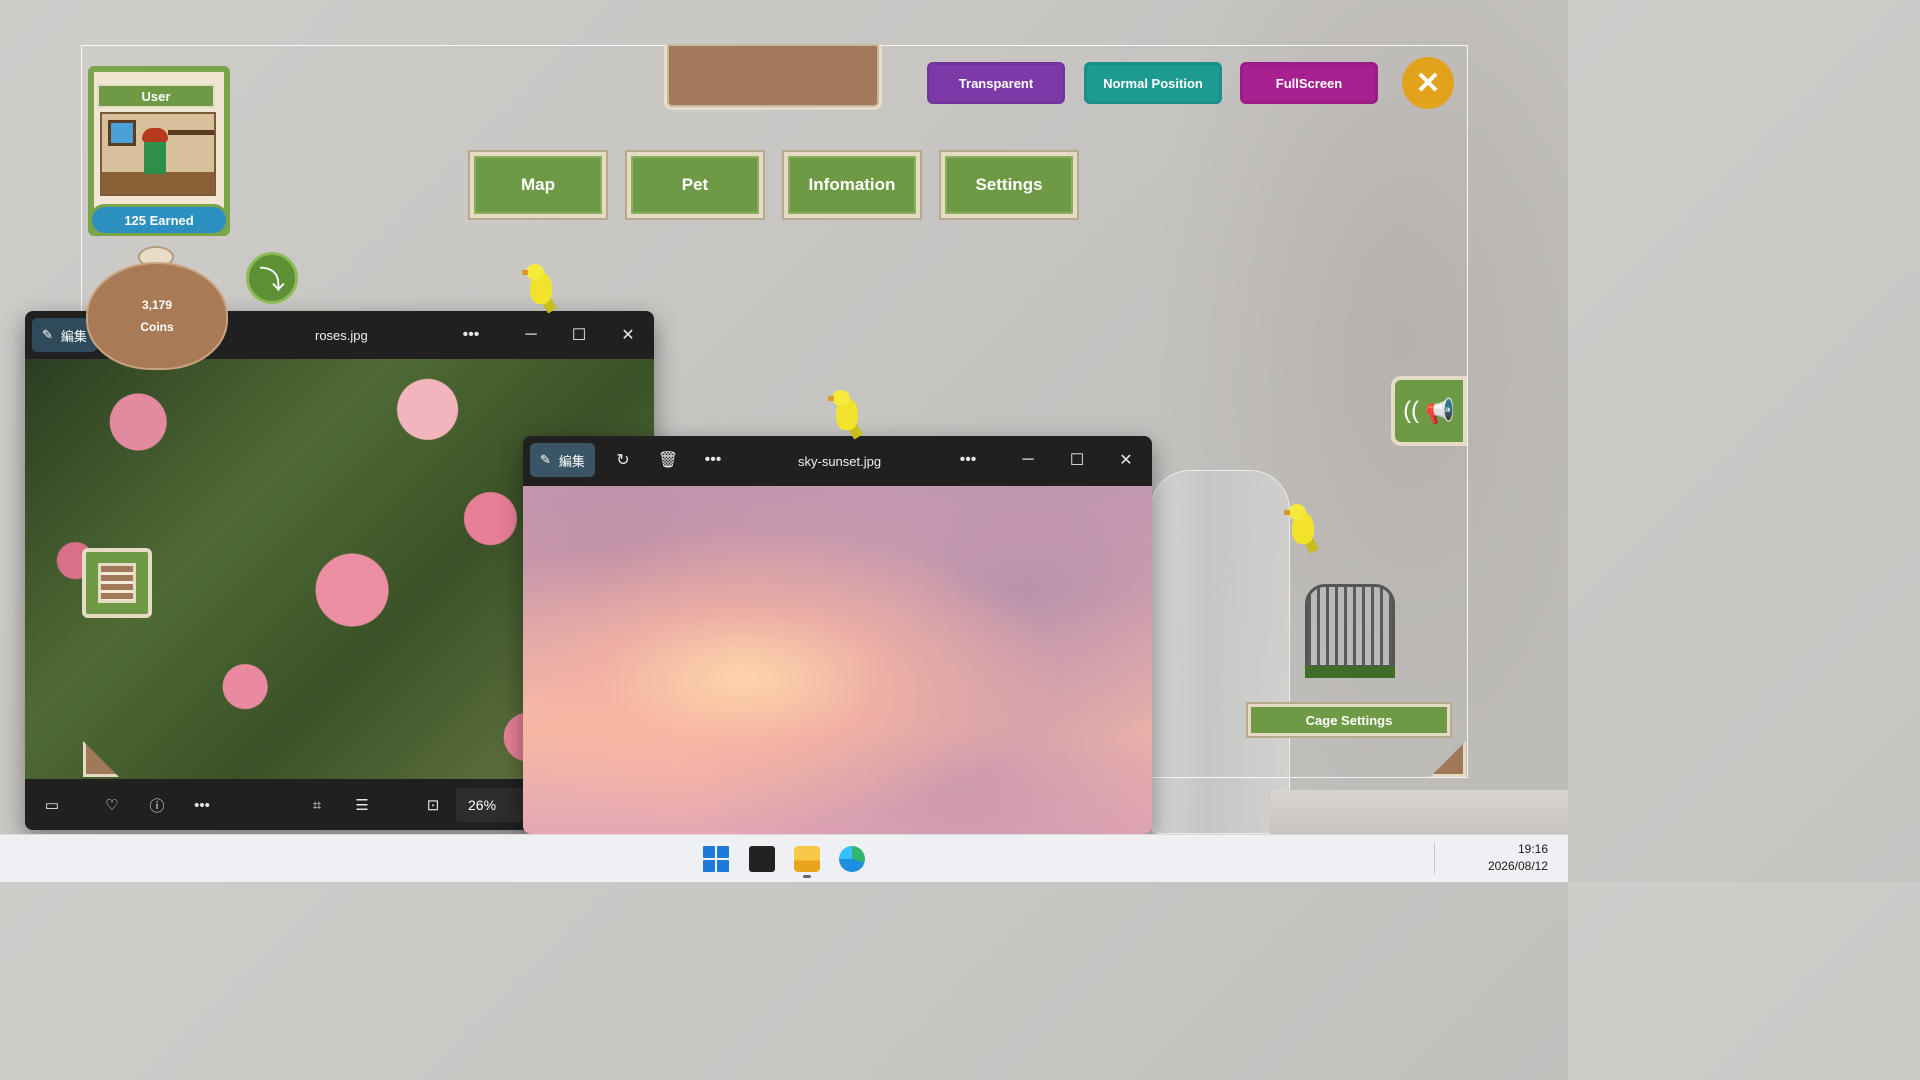 This screenshot has height=1080, width=1920. I want to click on fit-to-window-icon: ⊡, so click(433, 805).